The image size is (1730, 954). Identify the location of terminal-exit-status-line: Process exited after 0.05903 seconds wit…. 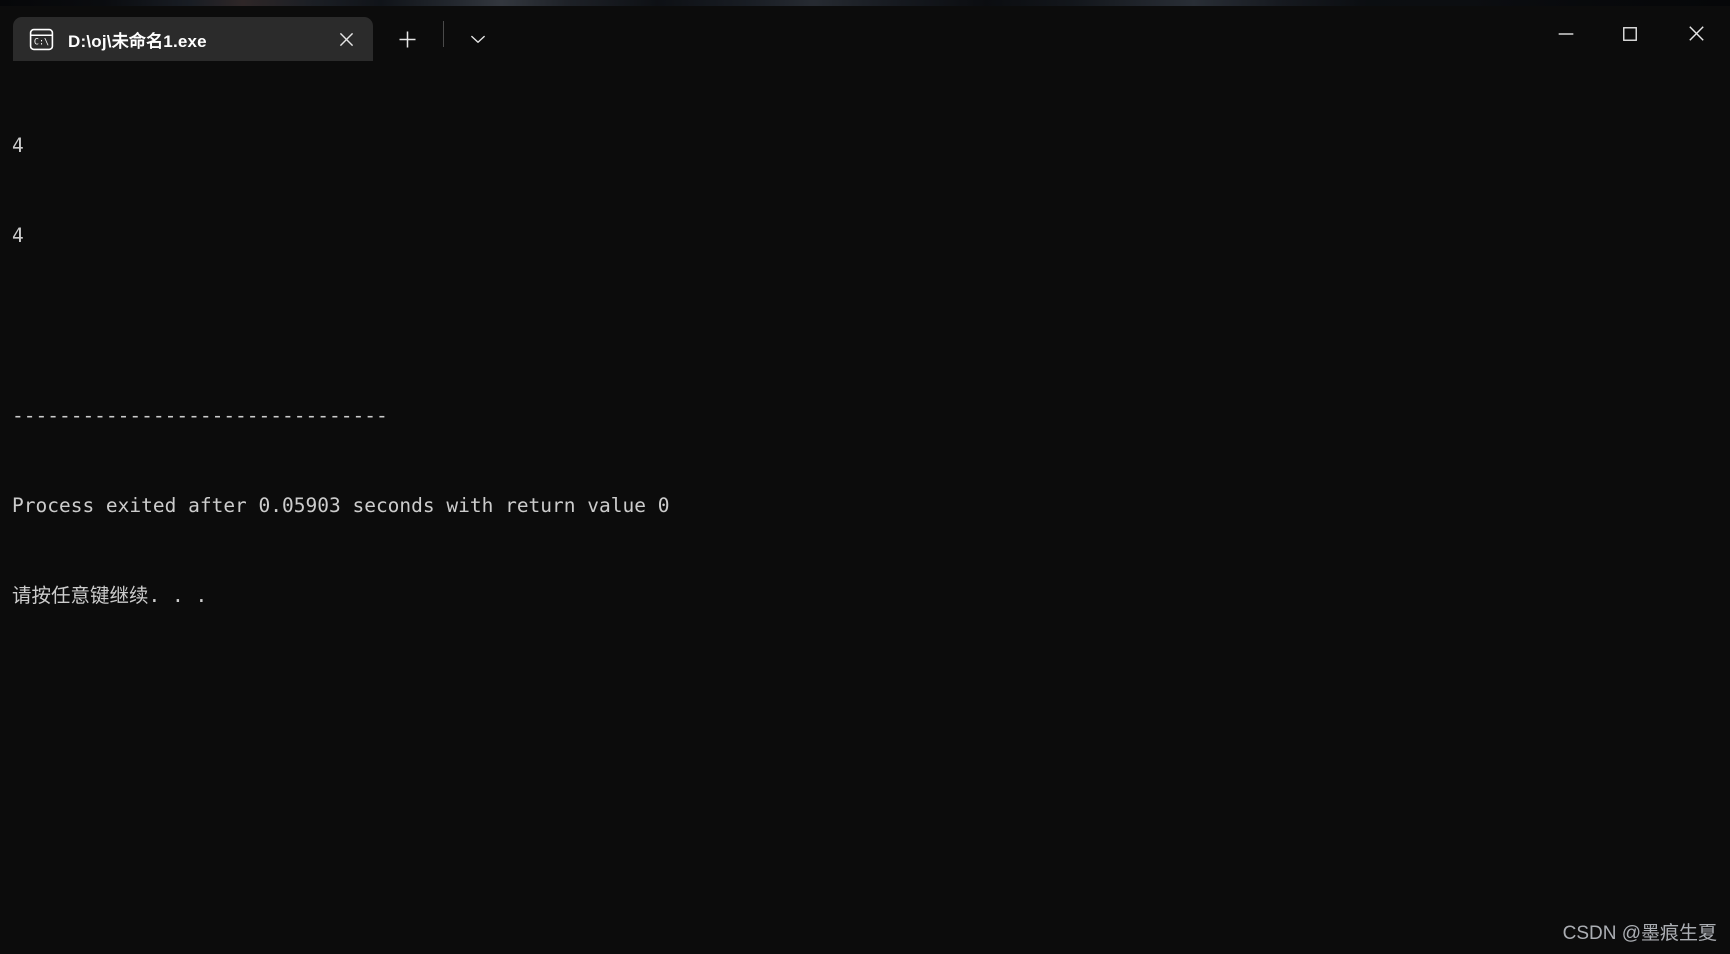
(341, 505).